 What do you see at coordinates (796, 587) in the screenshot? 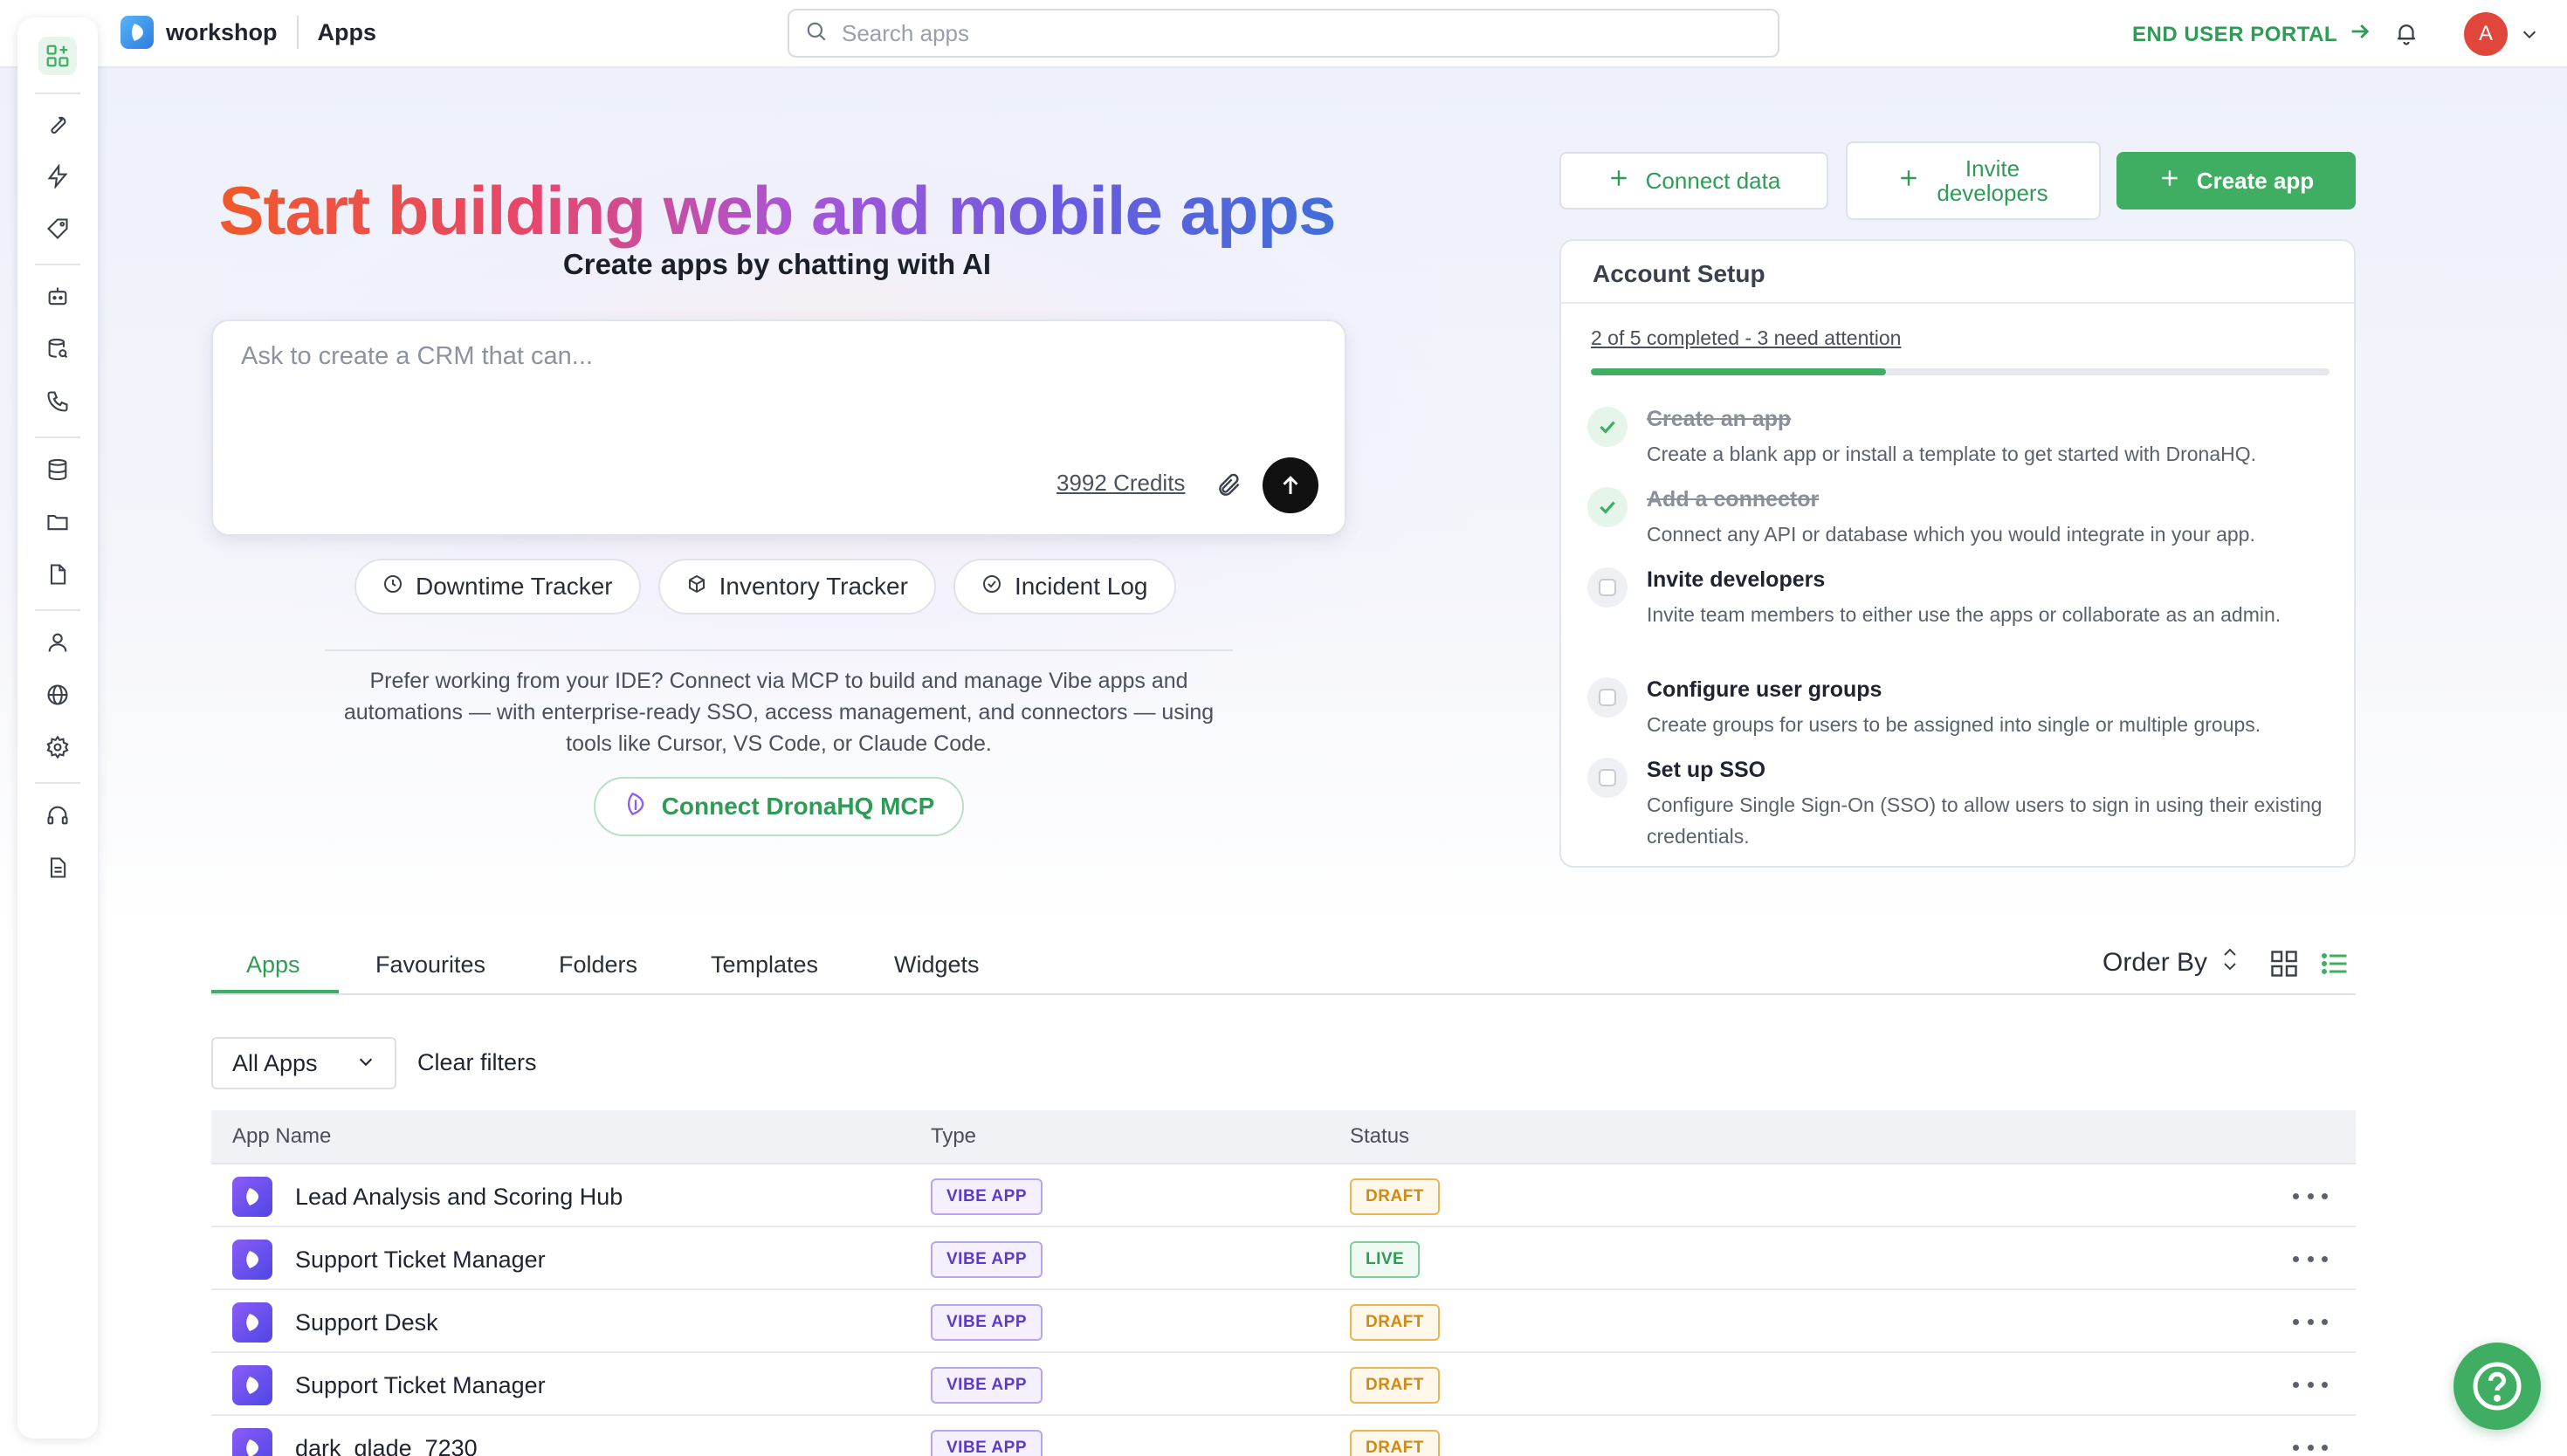
I see `suggestion-chip-inventory: Inventory Tracker` at bounding box center [796, 587].